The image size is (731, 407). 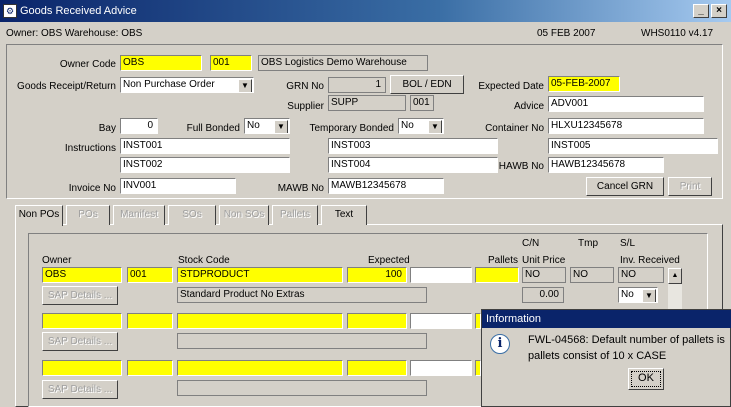 What do you see at coordinates (150, 321) in the screenshot?
I see `row2-owner-suffix-field` at bounding box center [150, 321].